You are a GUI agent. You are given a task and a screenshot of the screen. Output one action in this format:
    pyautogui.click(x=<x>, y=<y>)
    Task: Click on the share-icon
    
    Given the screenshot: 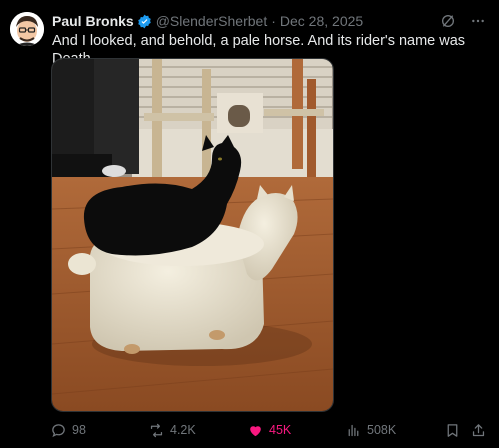 What is the action you would take?
    pyautogui.click(x=478, y=429)
    